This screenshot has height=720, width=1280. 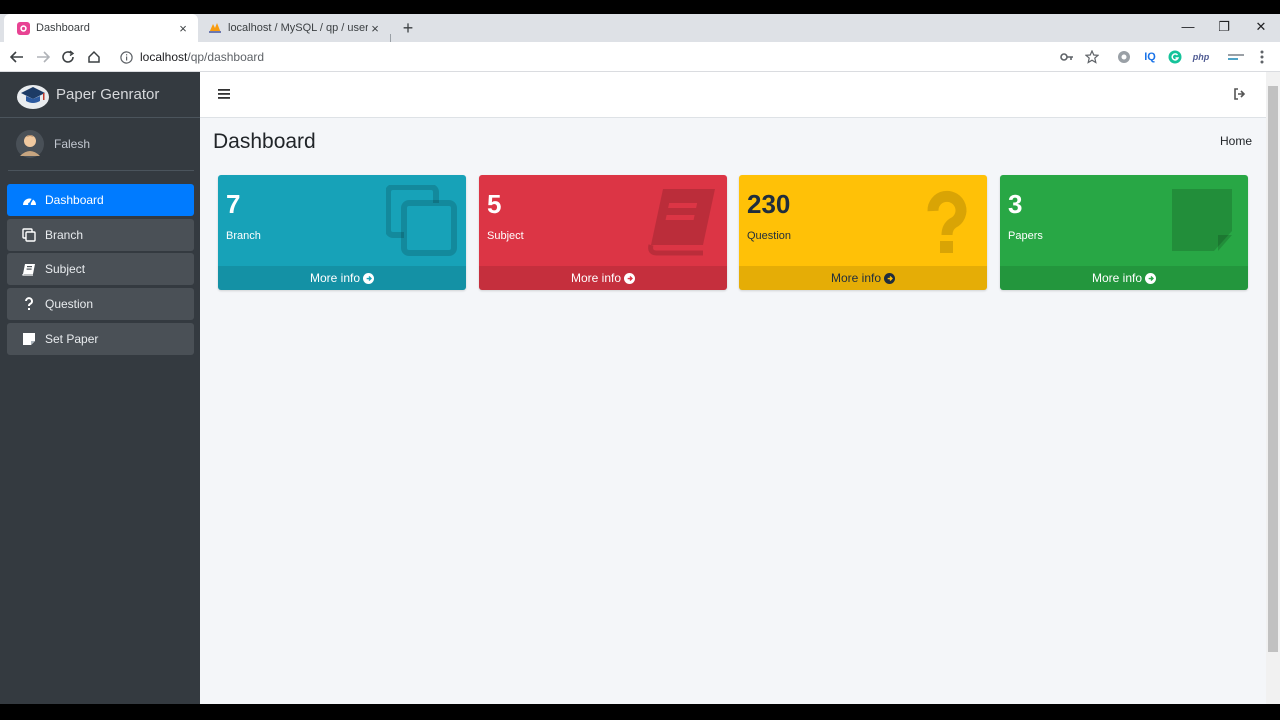 What do you see at coordinates (64, 235) in the screenshot?
I see `sidebar-item-label: Branch` at bounding box center [64, 235].